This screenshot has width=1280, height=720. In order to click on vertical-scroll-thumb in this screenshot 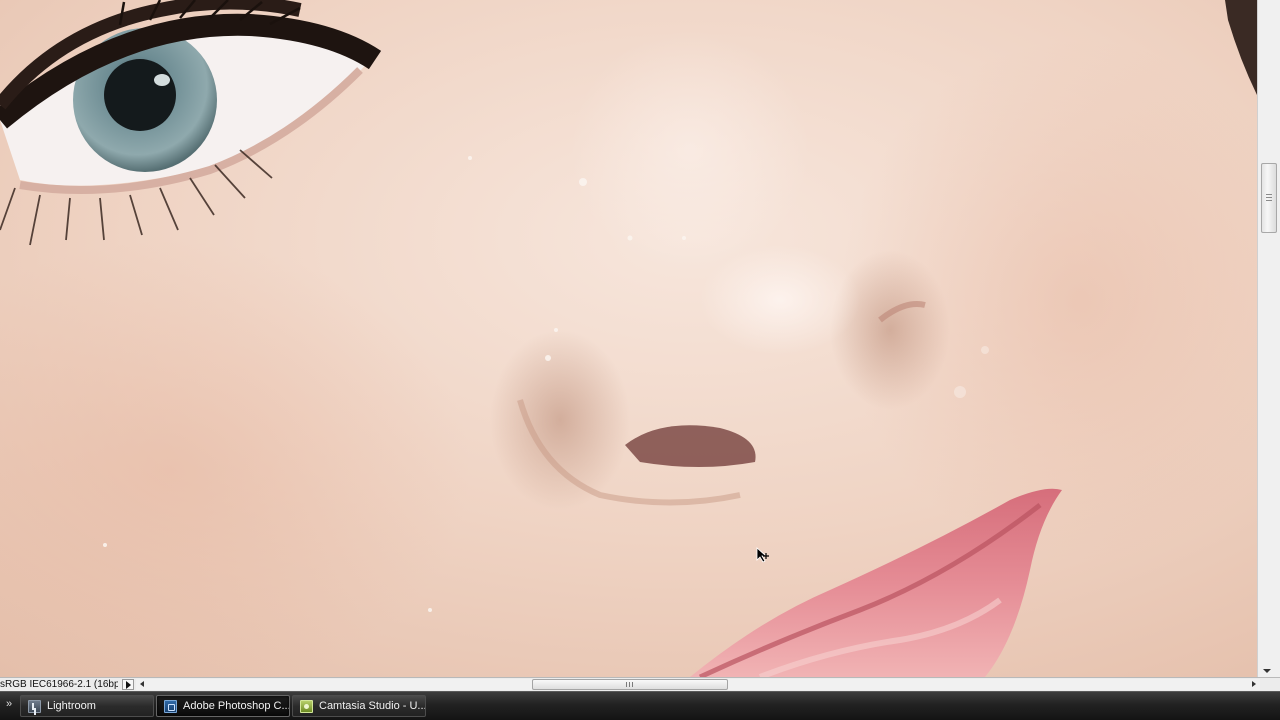, I will do `click(1269, 198)`.